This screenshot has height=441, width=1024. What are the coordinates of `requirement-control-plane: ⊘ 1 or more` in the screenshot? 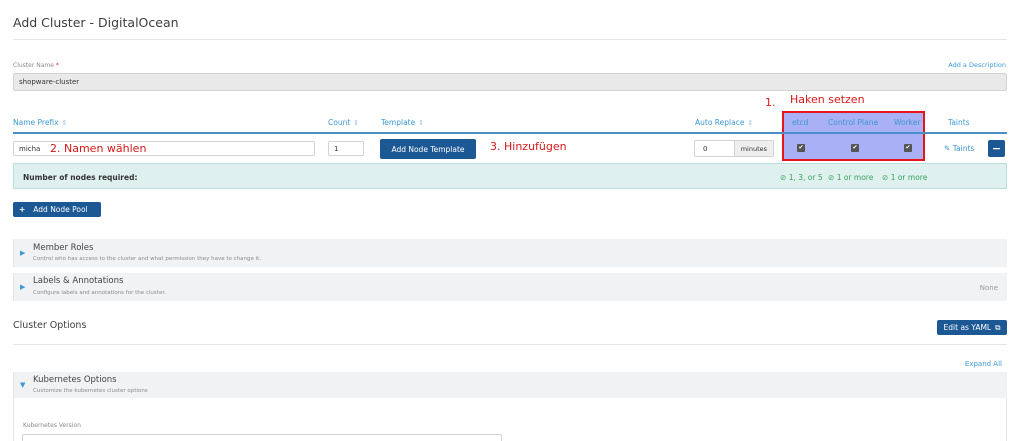 It's located at (850, 177).